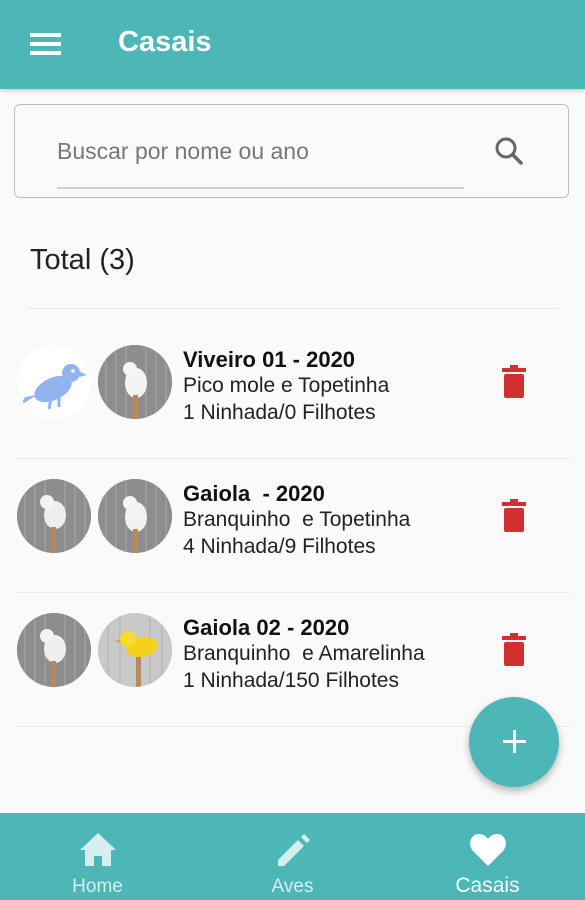  Describe the element at coordinates (260, 151) in the screenshot. I see `search-input` at that location.